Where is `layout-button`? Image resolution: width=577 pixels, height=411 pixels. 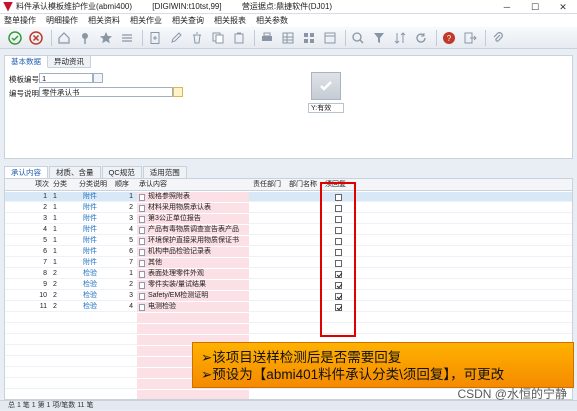 layout-button is located at coordinates (330, 38).